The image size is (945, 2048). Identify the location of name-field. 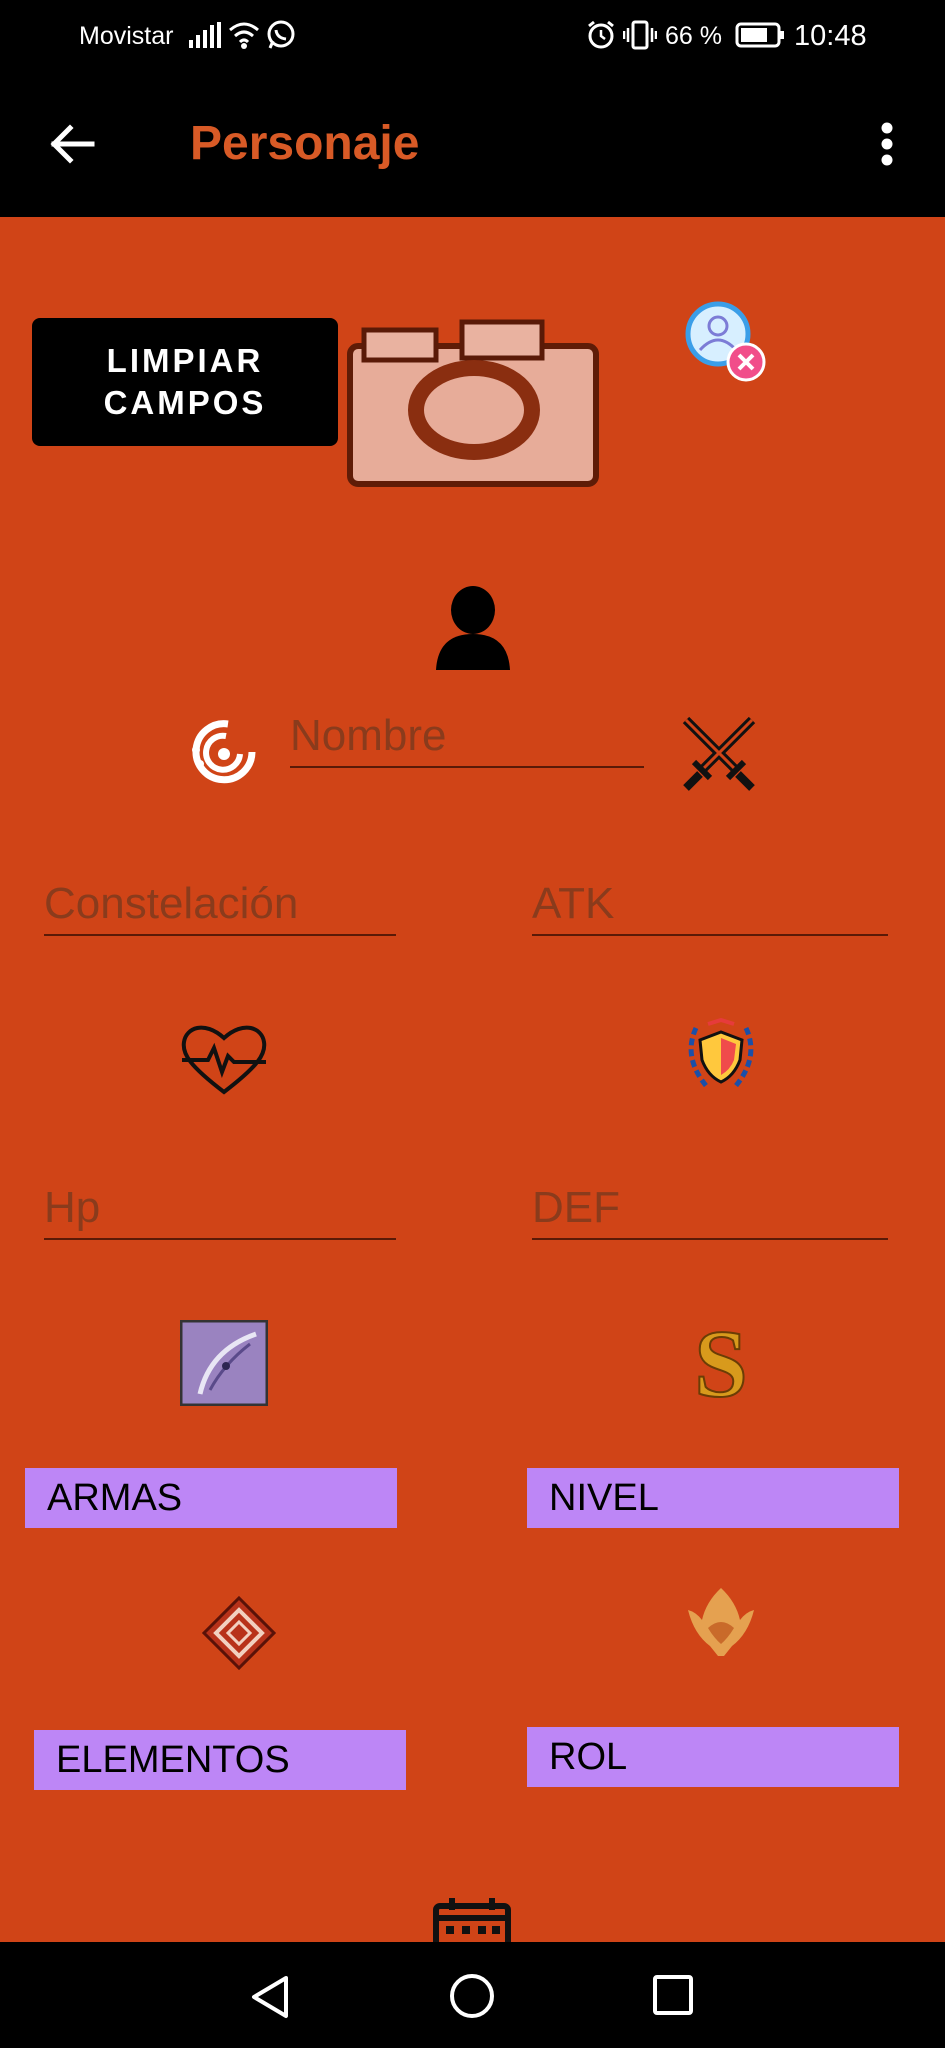
(467, 737).